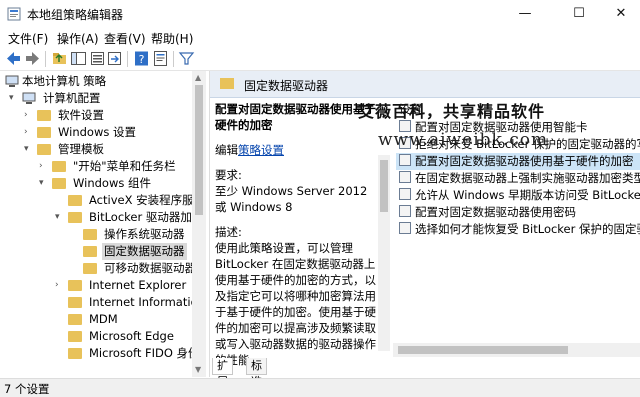 This screenshot has height=397, width=640. I want to click on list-item: 配置对固定数据驱动器使用基于硬件的加密, so click(518, 161).